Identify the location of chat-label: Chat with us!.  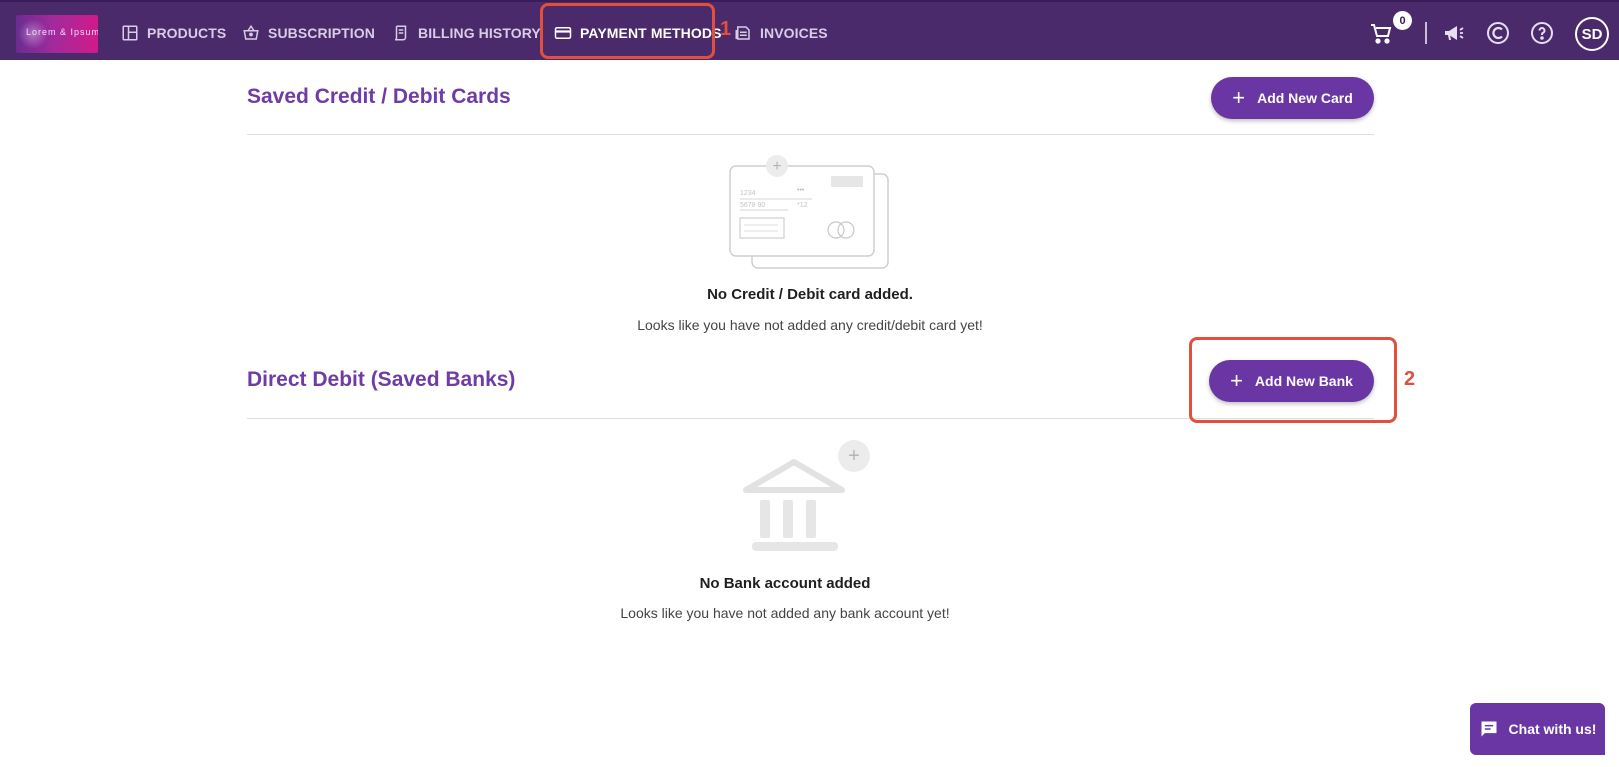
(1552, 729).